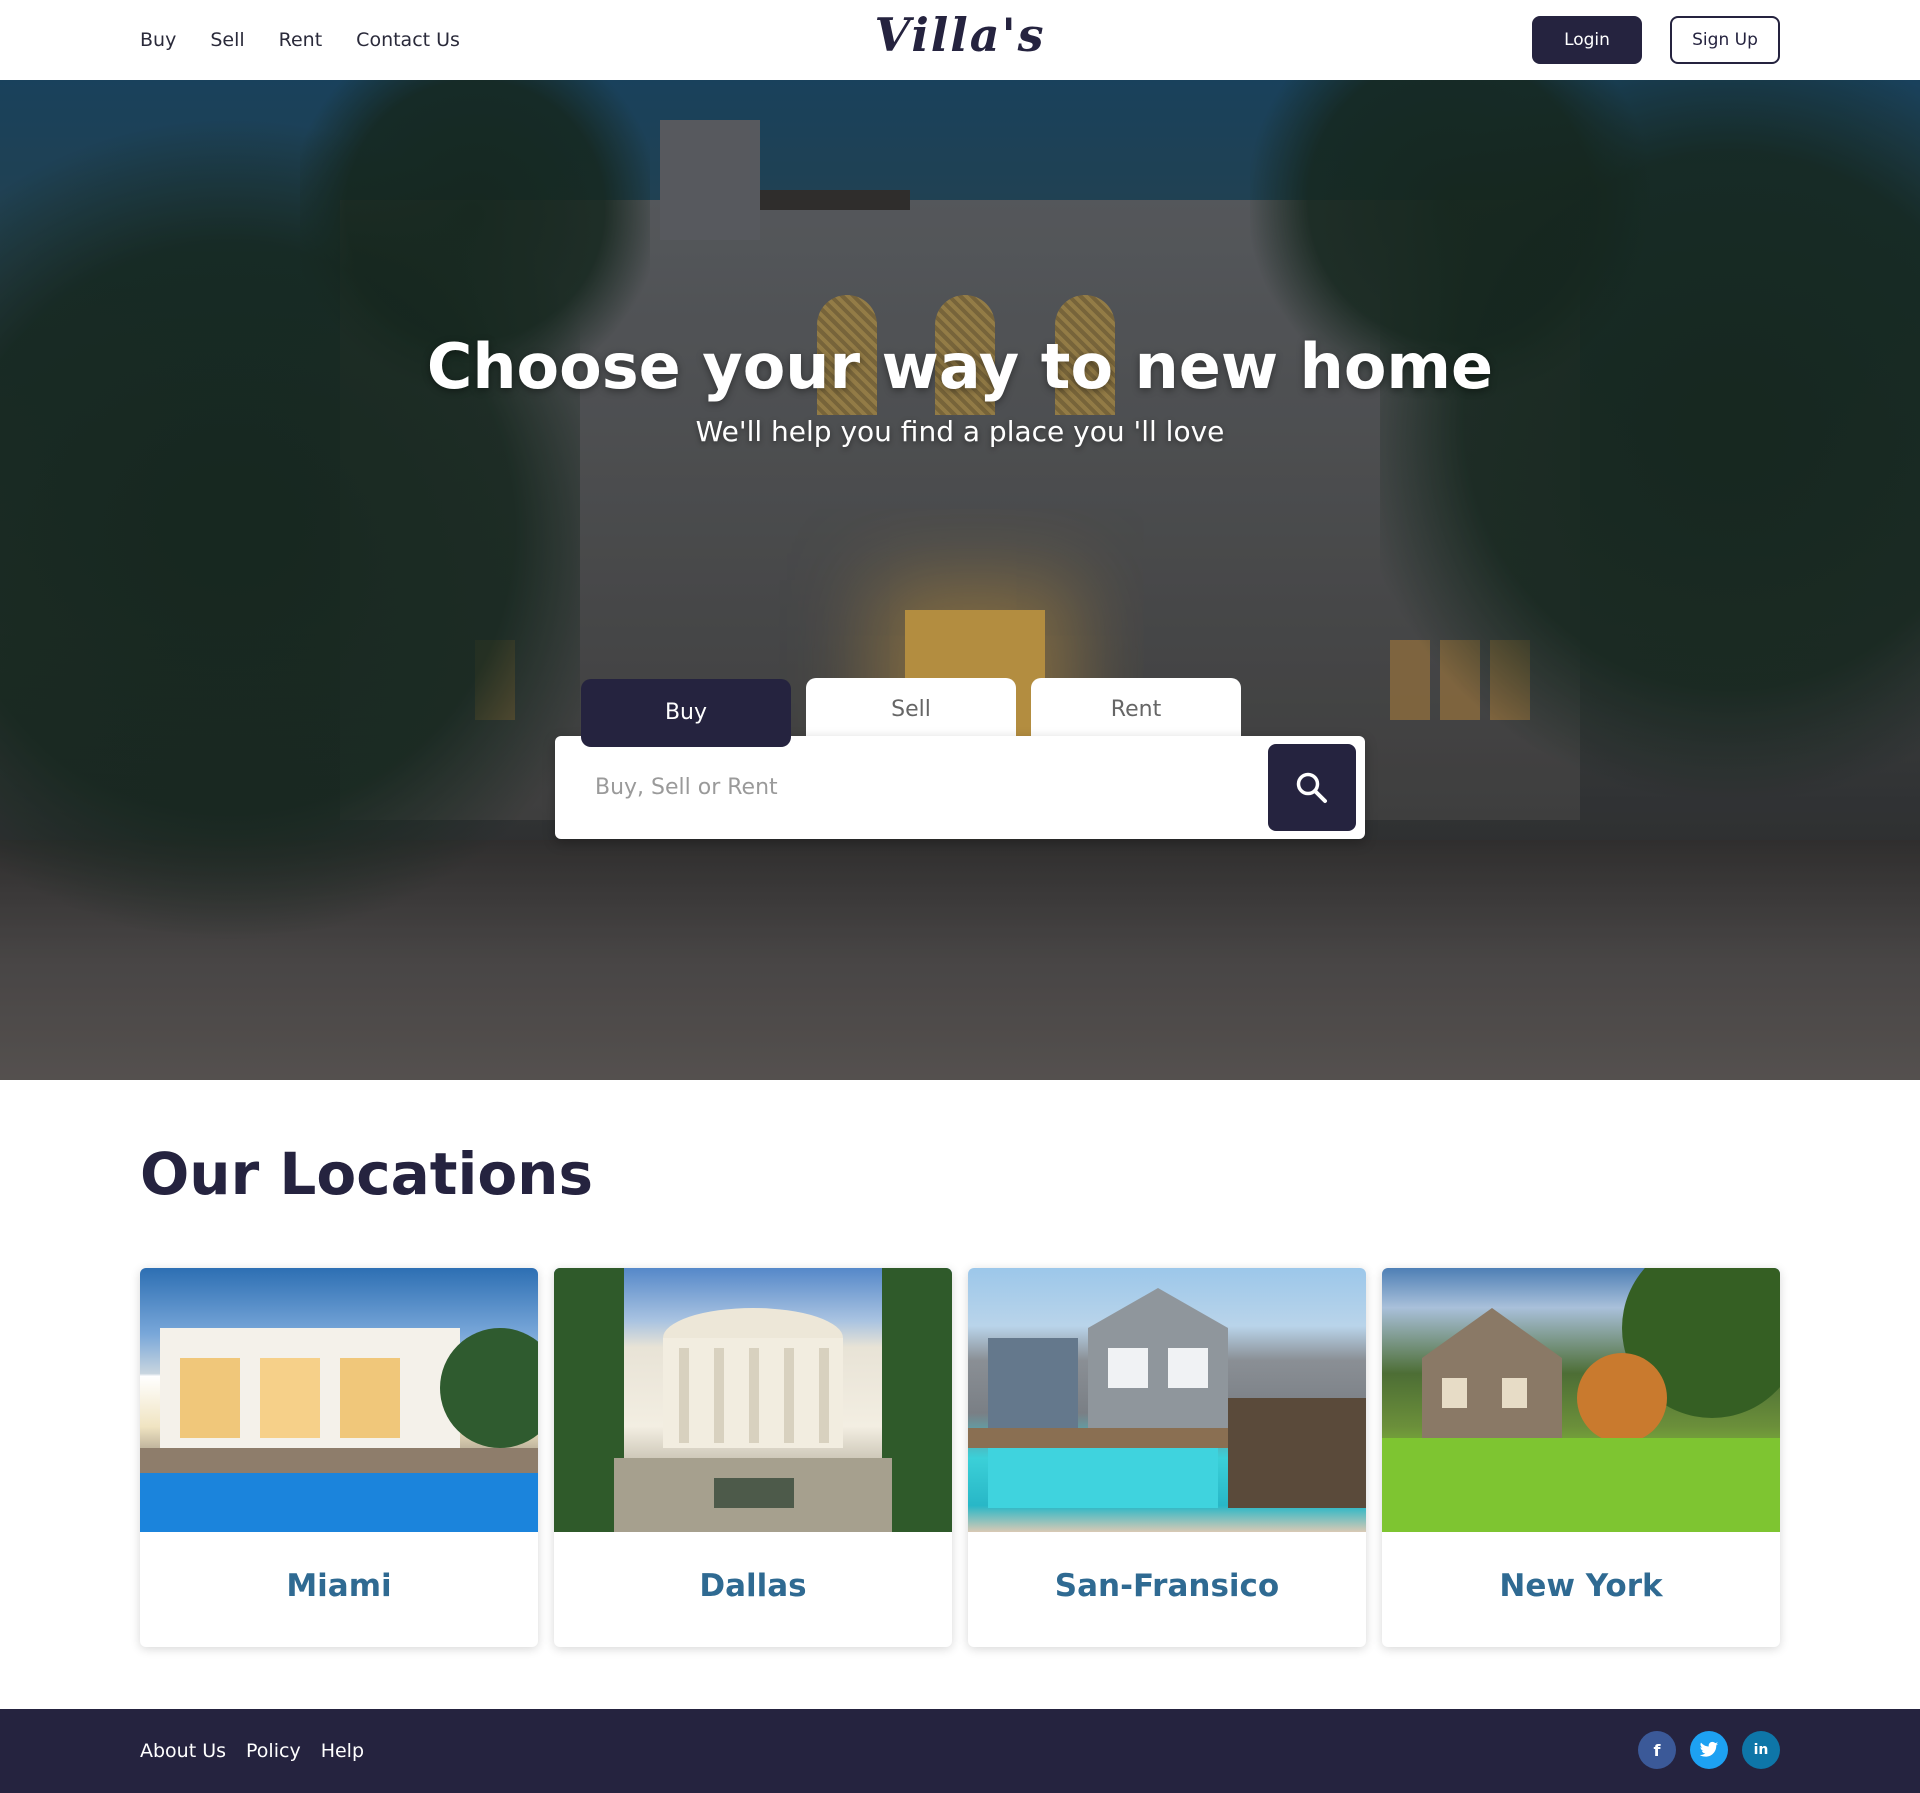 This screenshot has height=1793, width=1920. What do you see at coordinates (339, 1430) in the screenshot?
I see `miami-house-art` at bounding box center [339, 1430].